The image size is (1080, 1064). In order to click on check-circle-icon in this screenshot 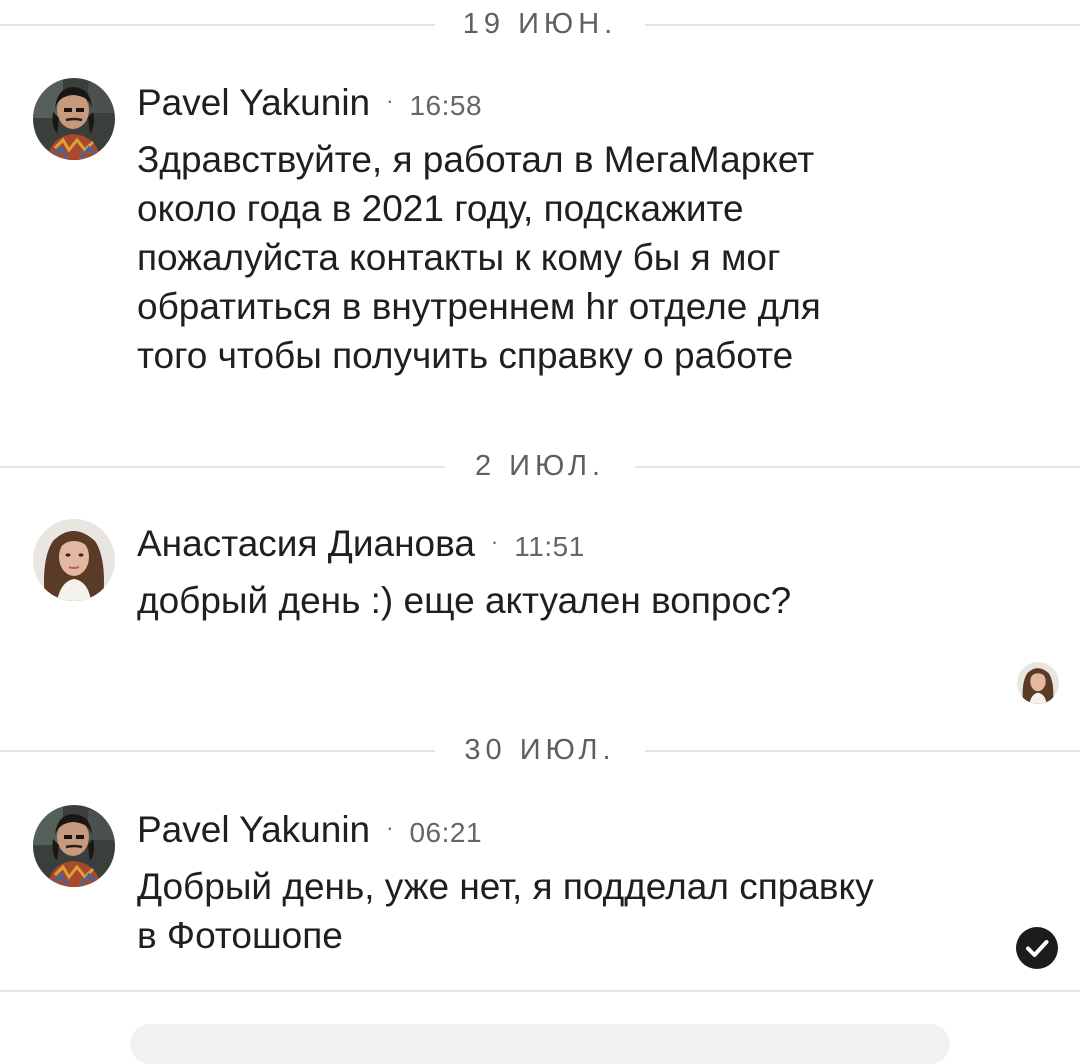, I will do `click(1037, 948)`.